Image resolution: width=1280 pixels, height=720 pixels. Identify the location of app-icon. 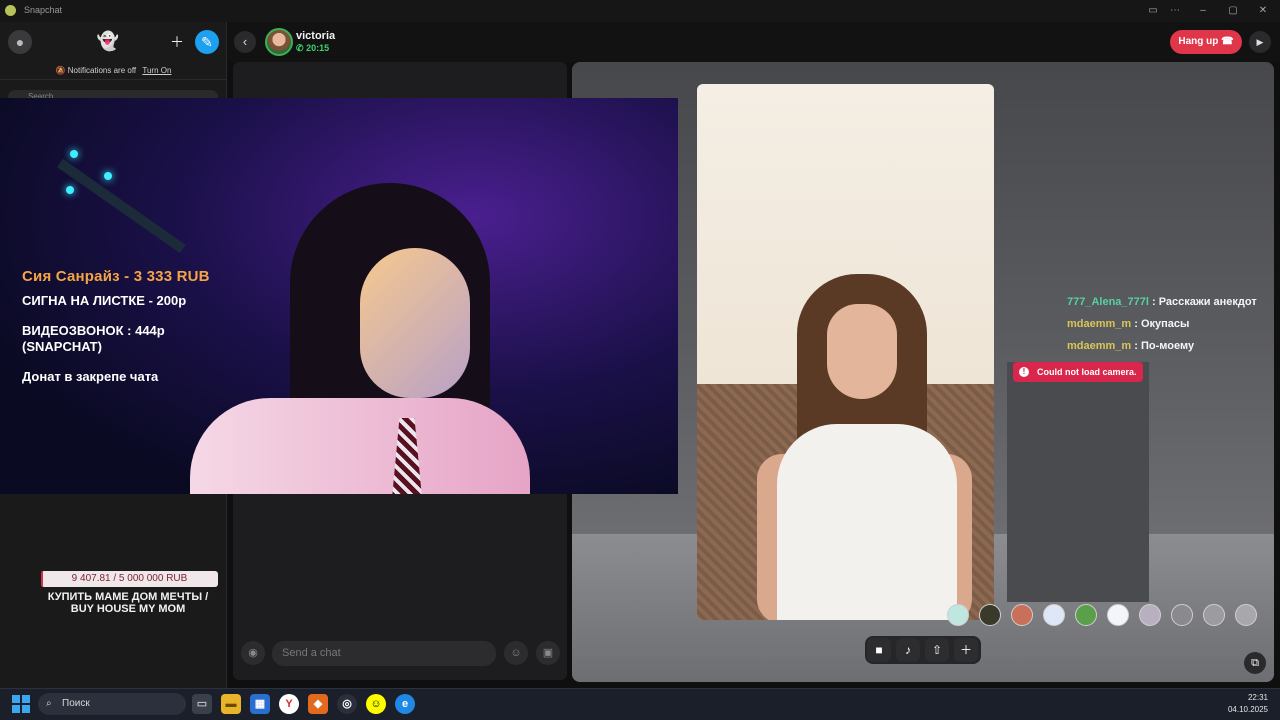
(10, 10).